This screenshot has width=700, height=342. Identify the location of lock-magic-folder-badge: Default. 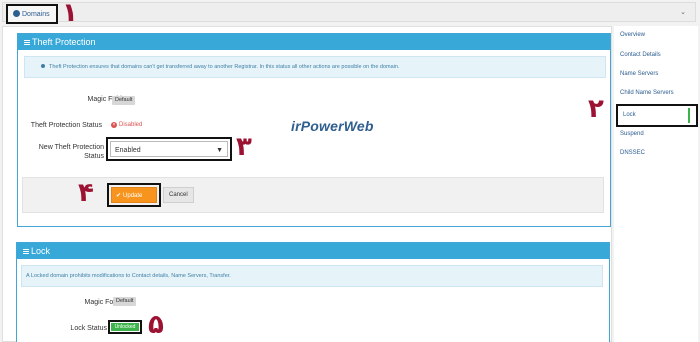
(125, 301).